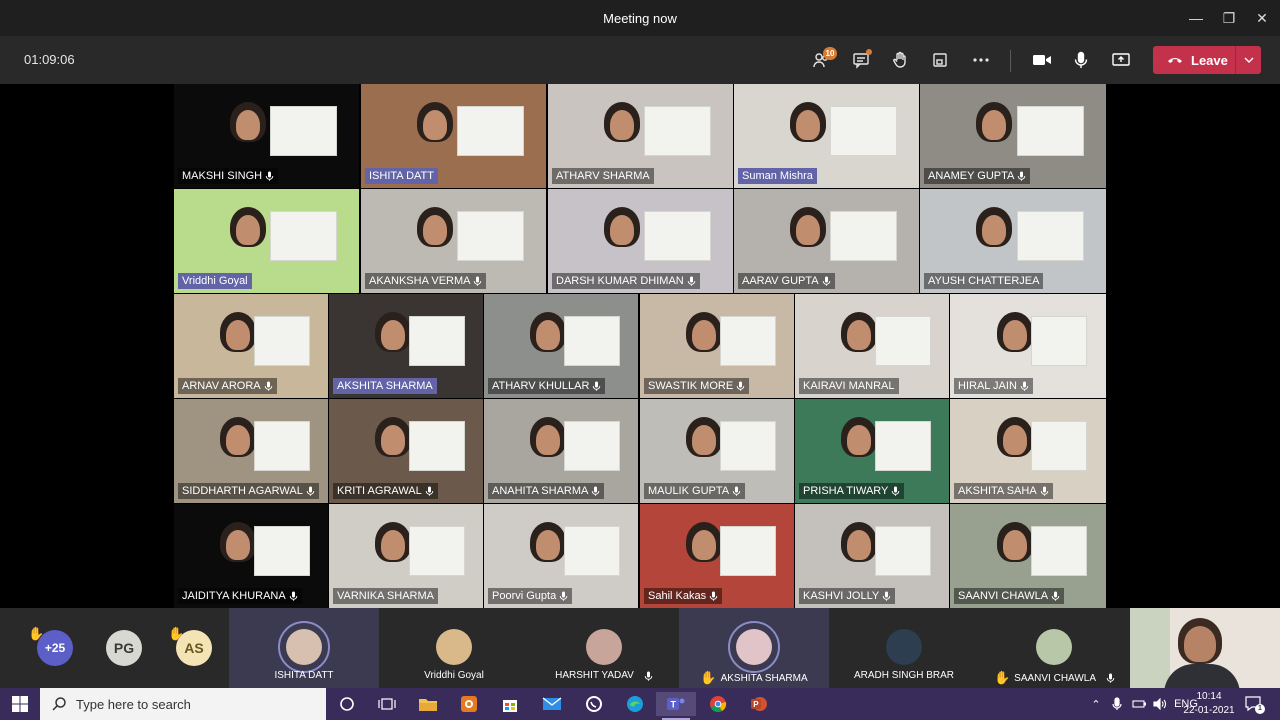 The width and height of the screenshot is (1280, 720). Describe the element at coordinates (347, 704) in the screenshot. I see `cortana-button` at that location.